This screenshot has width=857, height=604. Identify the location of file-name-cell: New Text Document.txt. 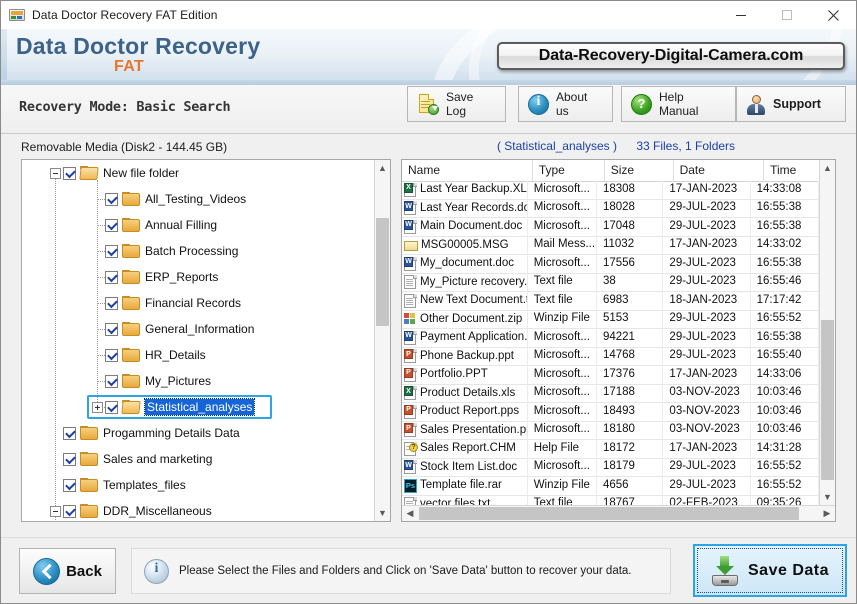
(465, 300).